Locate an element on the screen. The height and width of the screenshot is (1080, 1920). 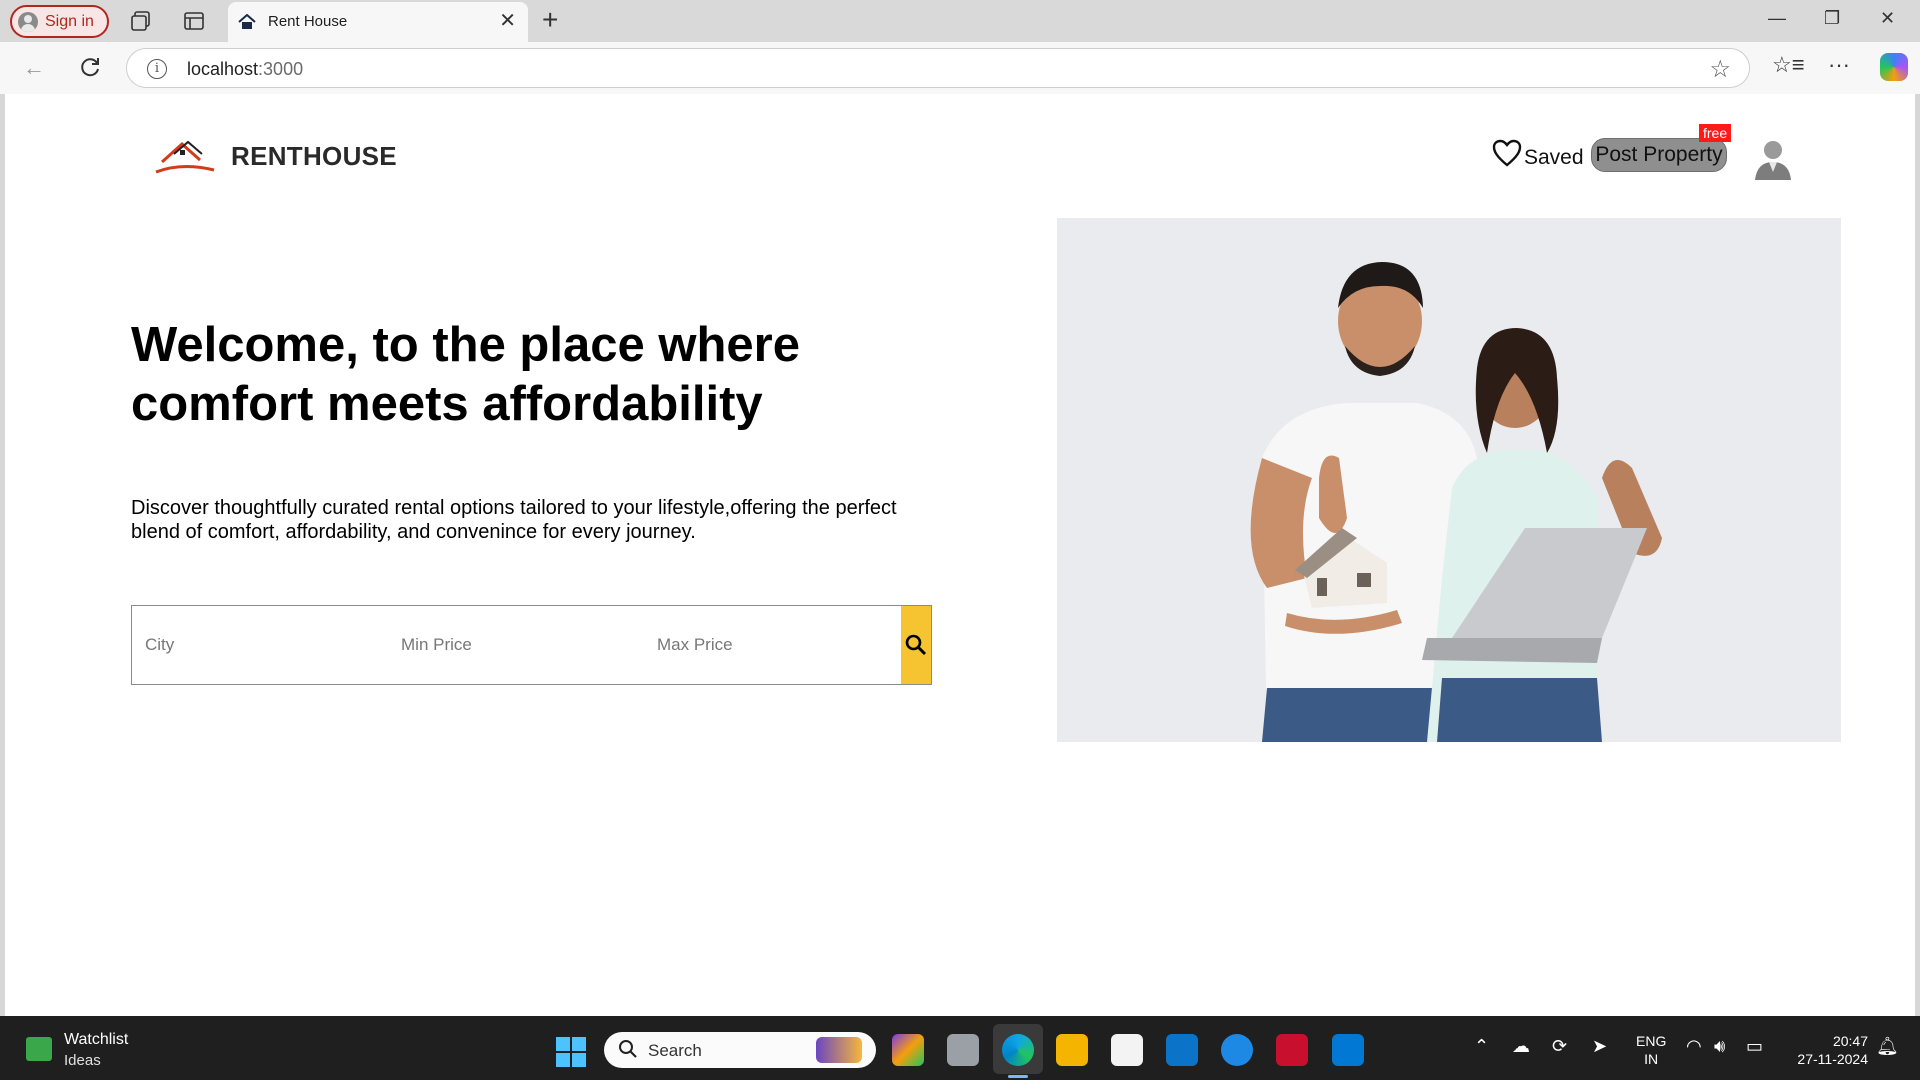
watchlist-widget-icon is located at coordinates (39, 1049).